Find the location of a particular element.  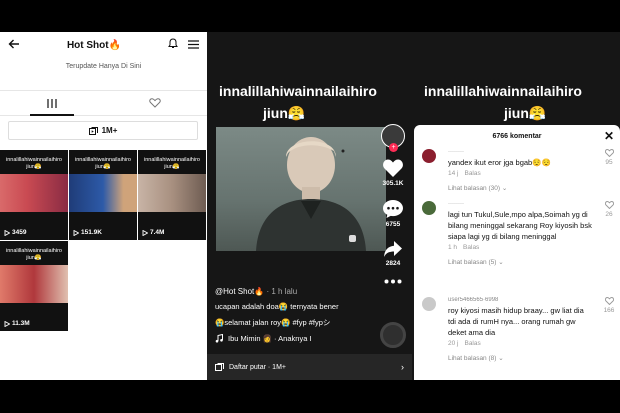

tab-videos is located at coordinates (52, 103).